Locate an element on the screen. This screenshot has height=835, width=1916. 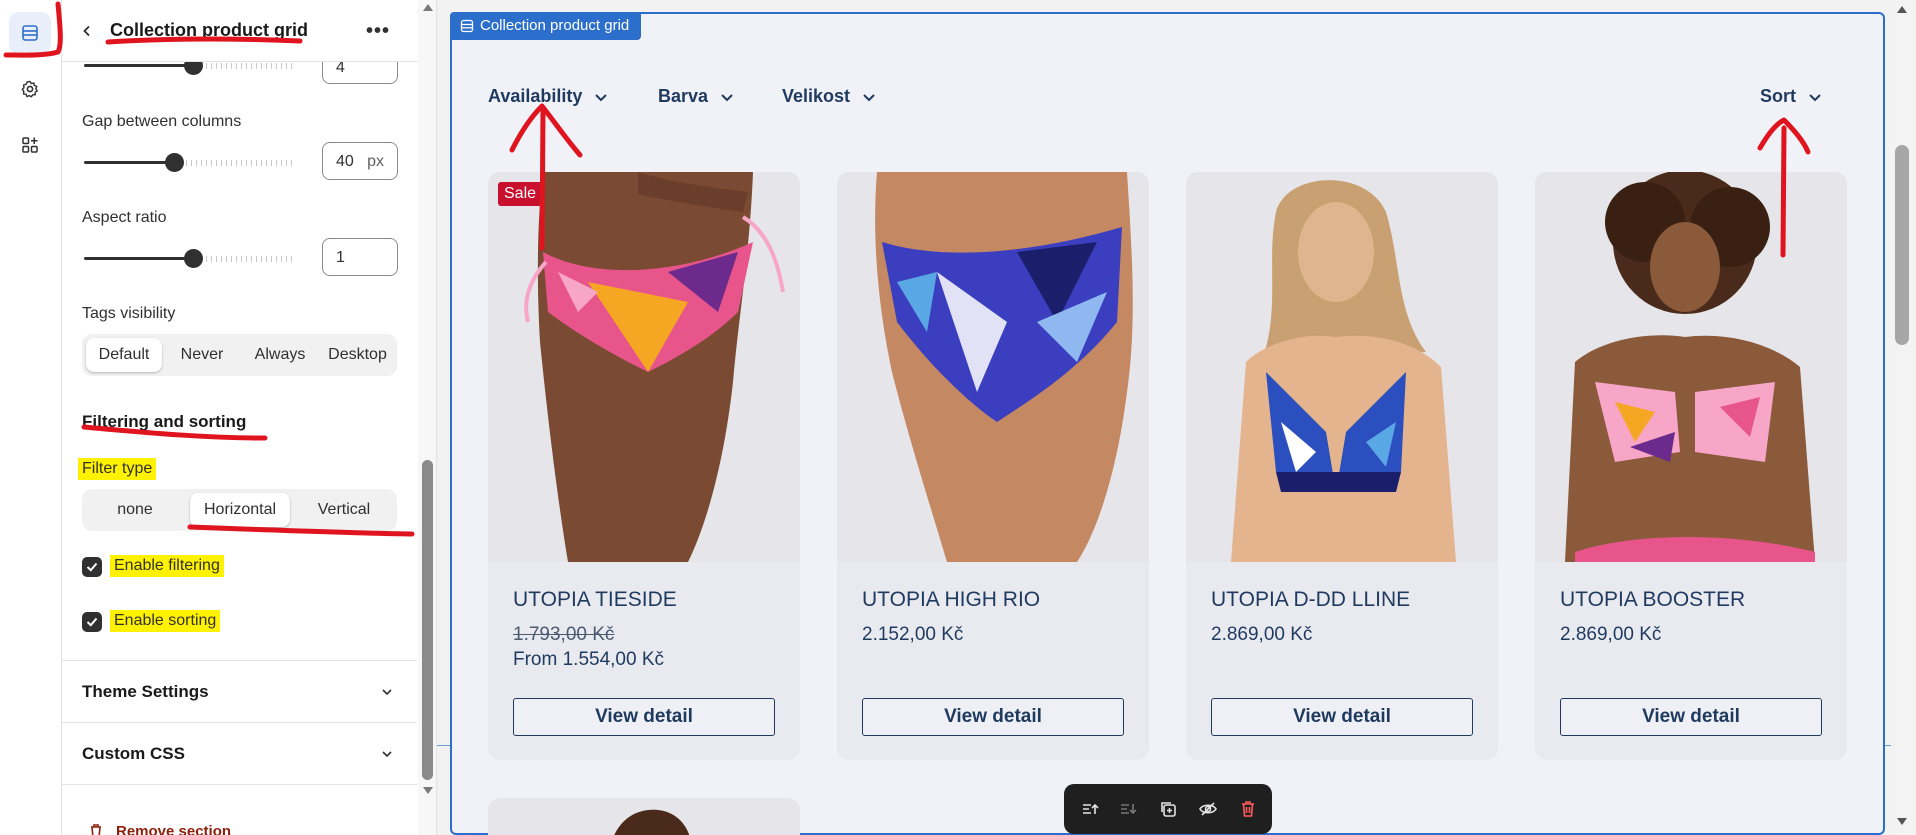
filter-velikost: Velikost is located at coordinates (829, 96).